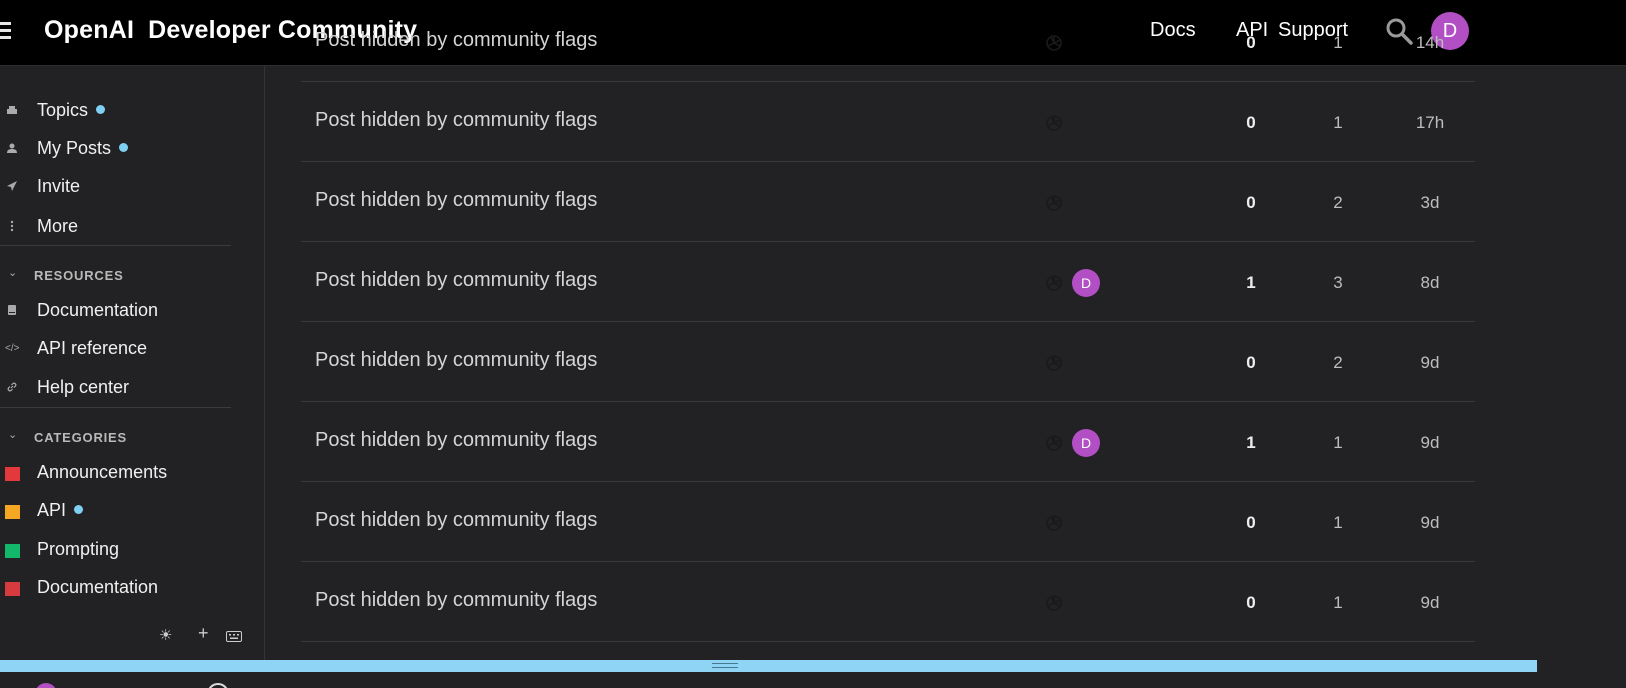 Image resolution: width=1626 pixels, height=688 pixels. What do you see at coordinates (1430, 43) in the screenshot?
I see `activity-time: 14h` at bounding box center [1430, 43].